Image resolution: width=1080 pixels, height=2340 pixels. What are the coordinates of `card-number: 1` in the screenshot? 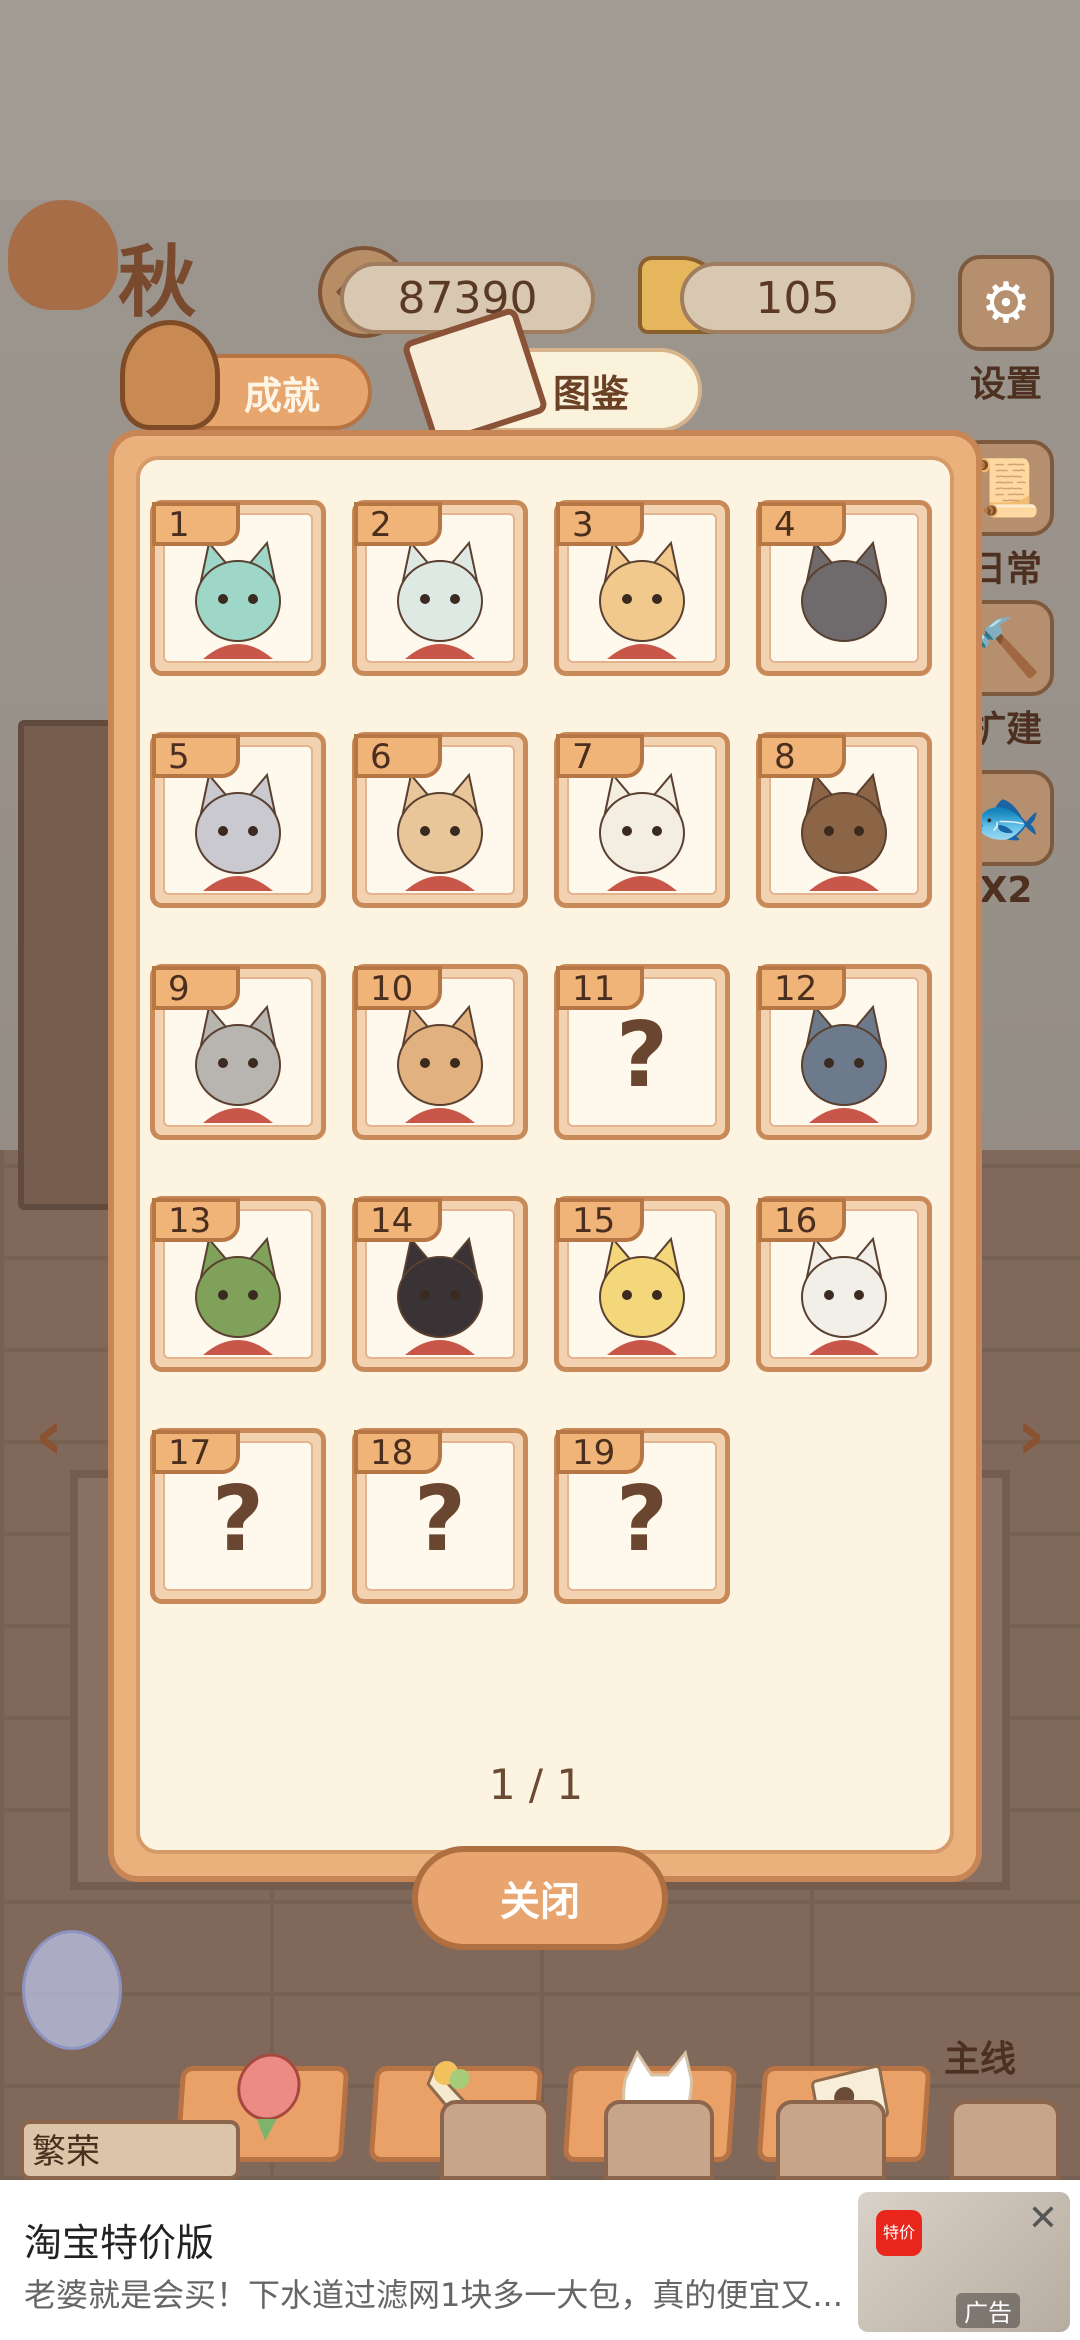 It's located at (196, 524).